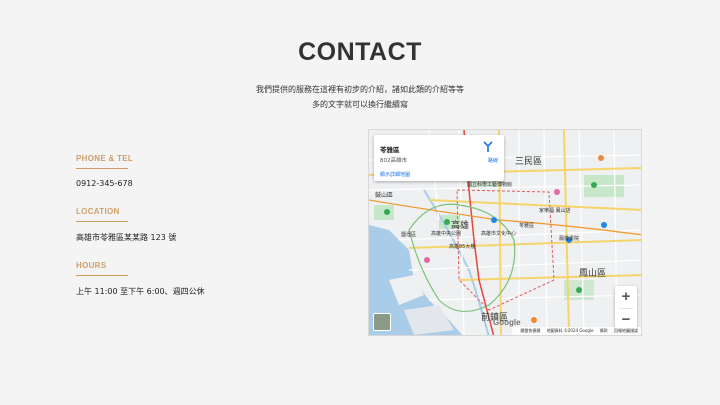 This screenshot has height=405, width=720. Describe the element at coordinates (507, 322) in the screenshot. I see `google-logo: Google` at that location.